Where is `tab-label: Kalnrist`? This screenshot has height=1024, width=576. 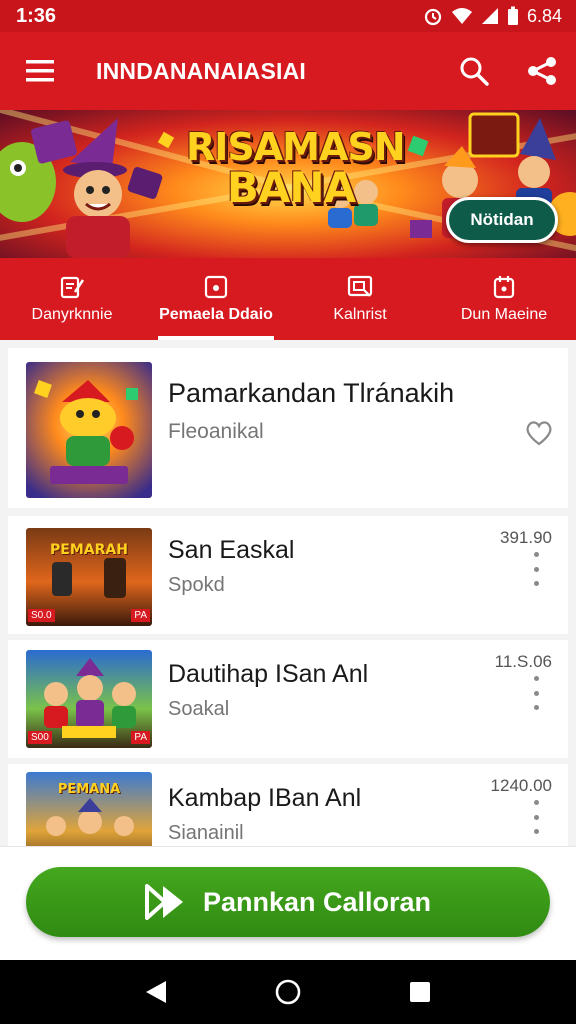 tab-label: Kalnrist is located at coordinates (360, 314).